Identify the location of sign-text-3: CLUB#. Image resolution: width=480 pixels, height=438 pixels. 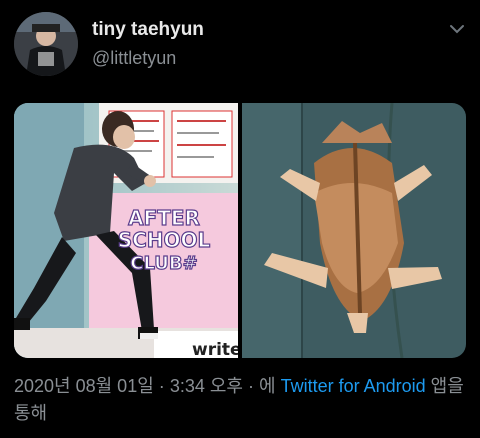
(163, 263).